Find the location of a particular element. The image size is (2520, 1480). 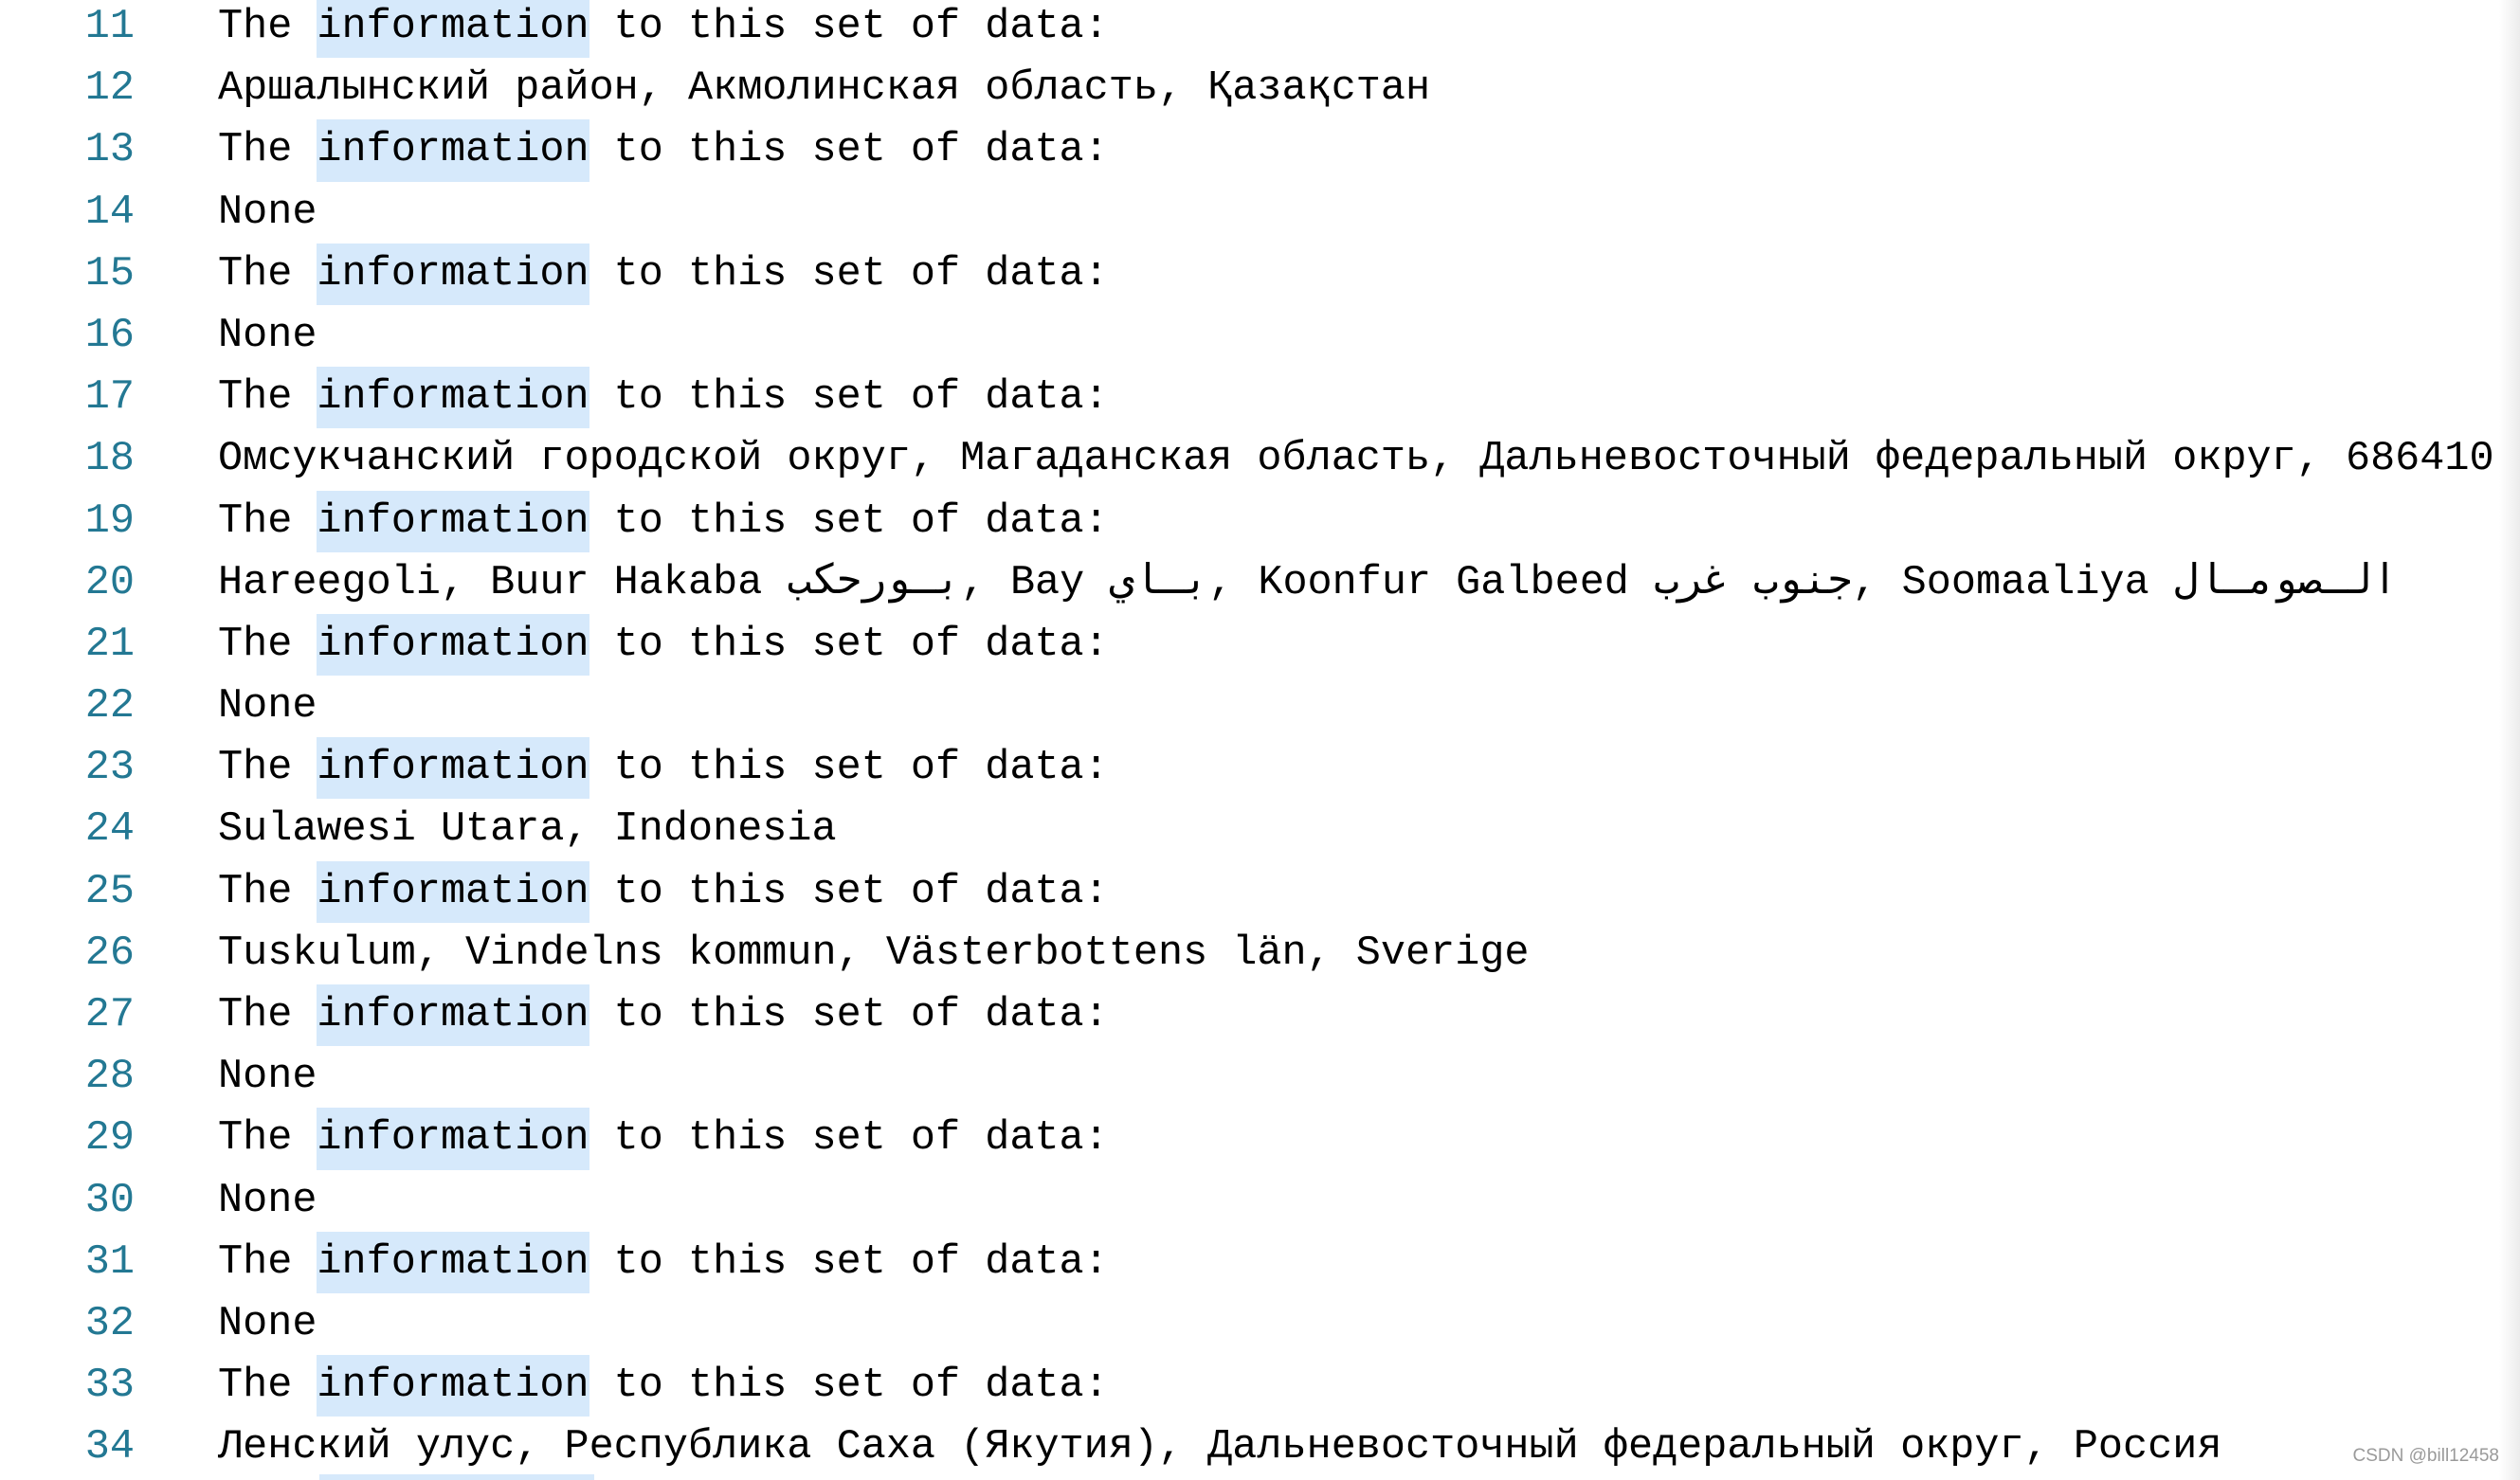

editor-line: 17 The information to this set of data: is located at coordinates (1260, 398).